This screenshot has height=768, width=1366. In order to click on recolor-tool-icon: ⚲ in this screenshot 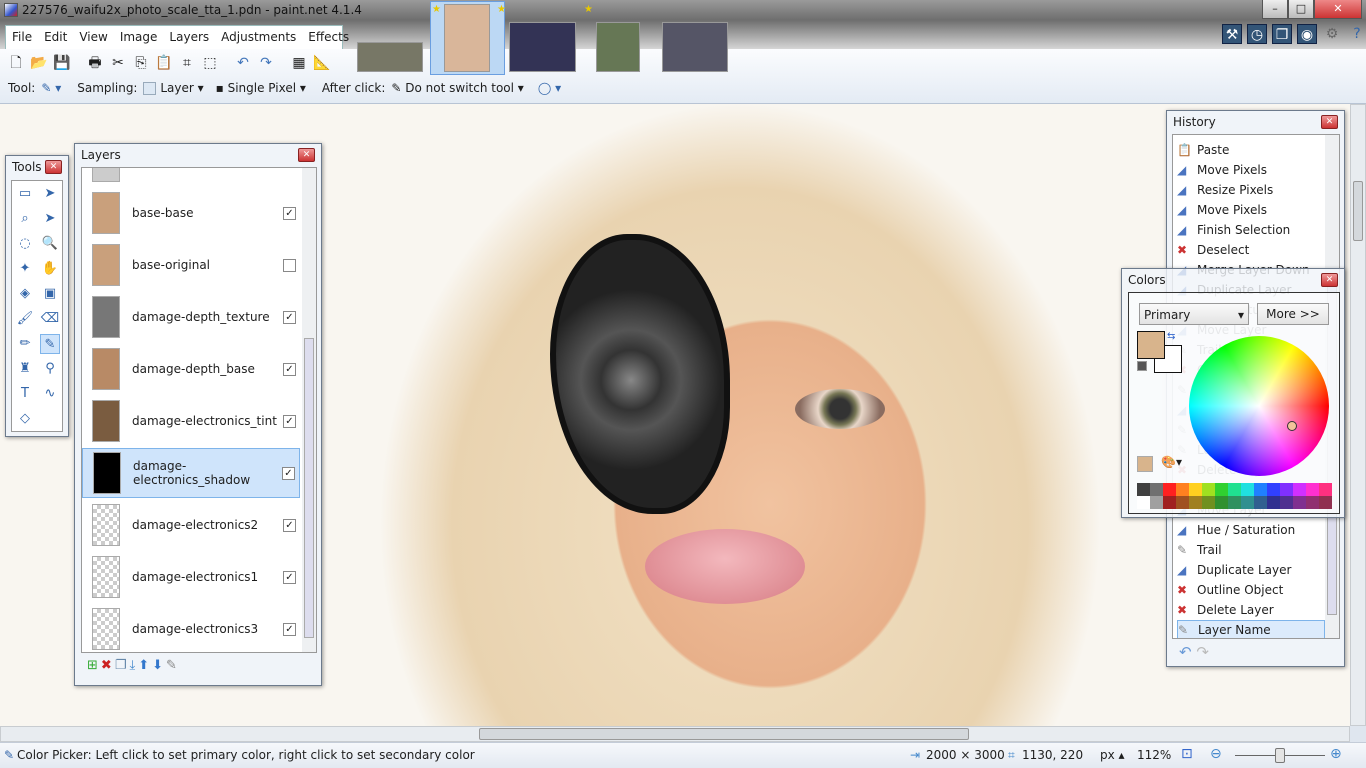, I will do `click(50, 369)`.